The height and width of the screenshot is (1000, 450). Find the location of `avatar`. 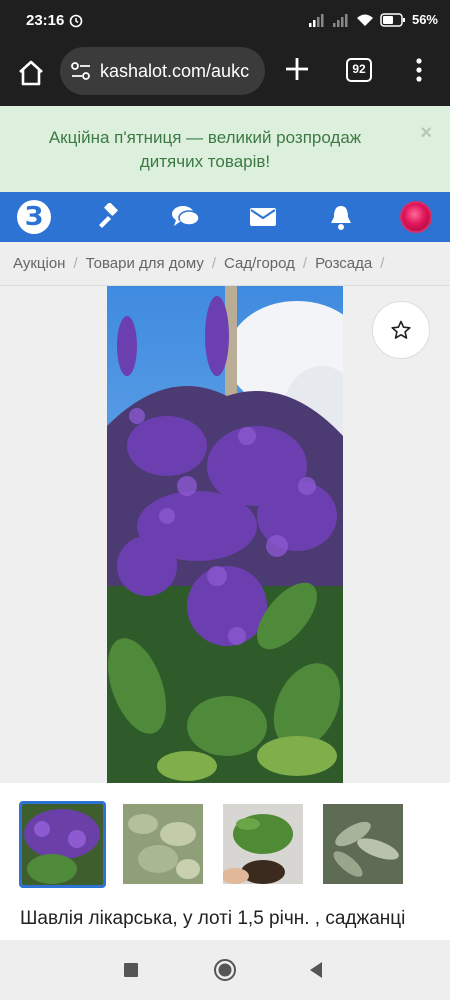

avatar is located at coordinates (416, 217).